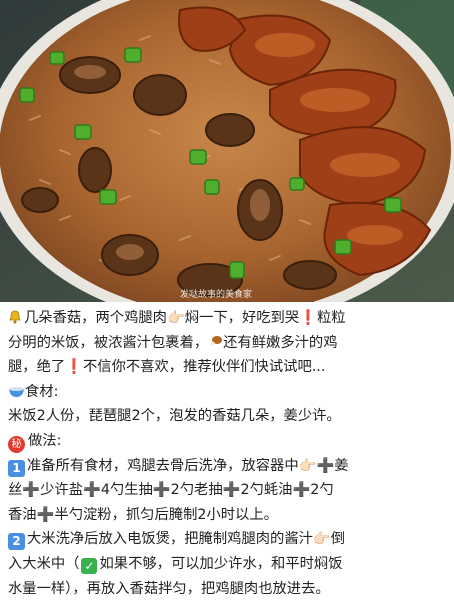 This screenshot has height=608, width=454. I want to click on drumstick-icon, so click(216, 340).